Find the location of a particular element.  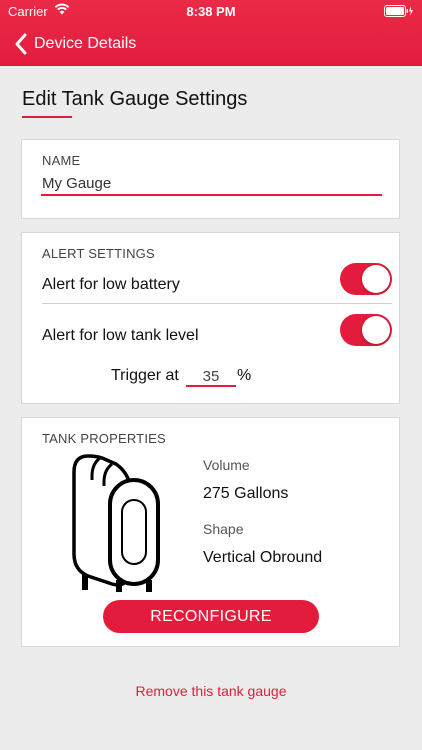

name-section-label: NAME is located at coordinates (61, 160).